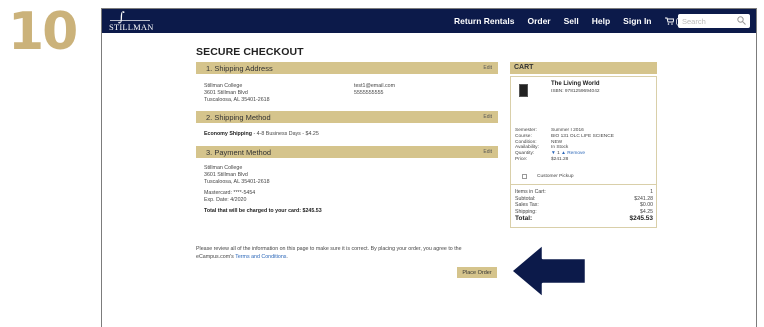 The width and height of the screenshot is (764, 327). Describe the element at coordinates (538, 21) in the screenshot. I see `nav-order: Order` at that location.